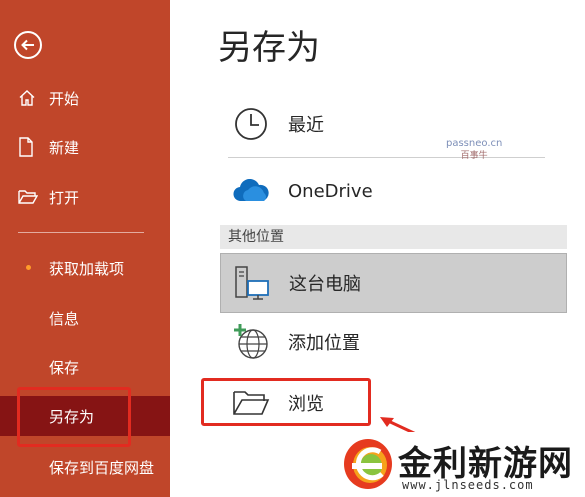 Image resolution: width=585 pixels, height=497 pixels. What do you see at coordinates (251, 124) in the screenshot?
I see `clock-icon` at bounding box center [251, 124].